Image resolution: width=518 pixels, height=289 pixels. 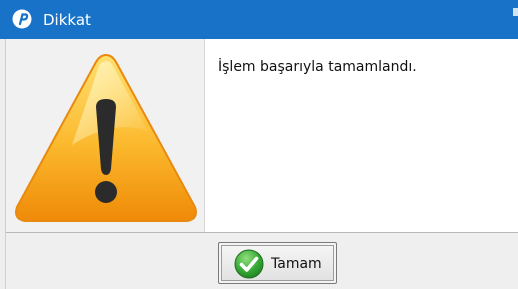 I want to click on checkmark-icon, so click(x=249, y=264).